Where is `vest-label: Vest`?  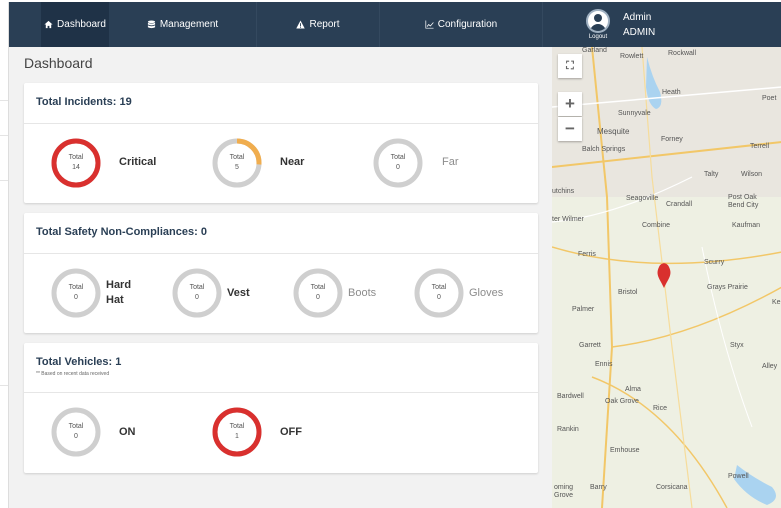
vest-label: Vest is located at coordinates (238, 293).